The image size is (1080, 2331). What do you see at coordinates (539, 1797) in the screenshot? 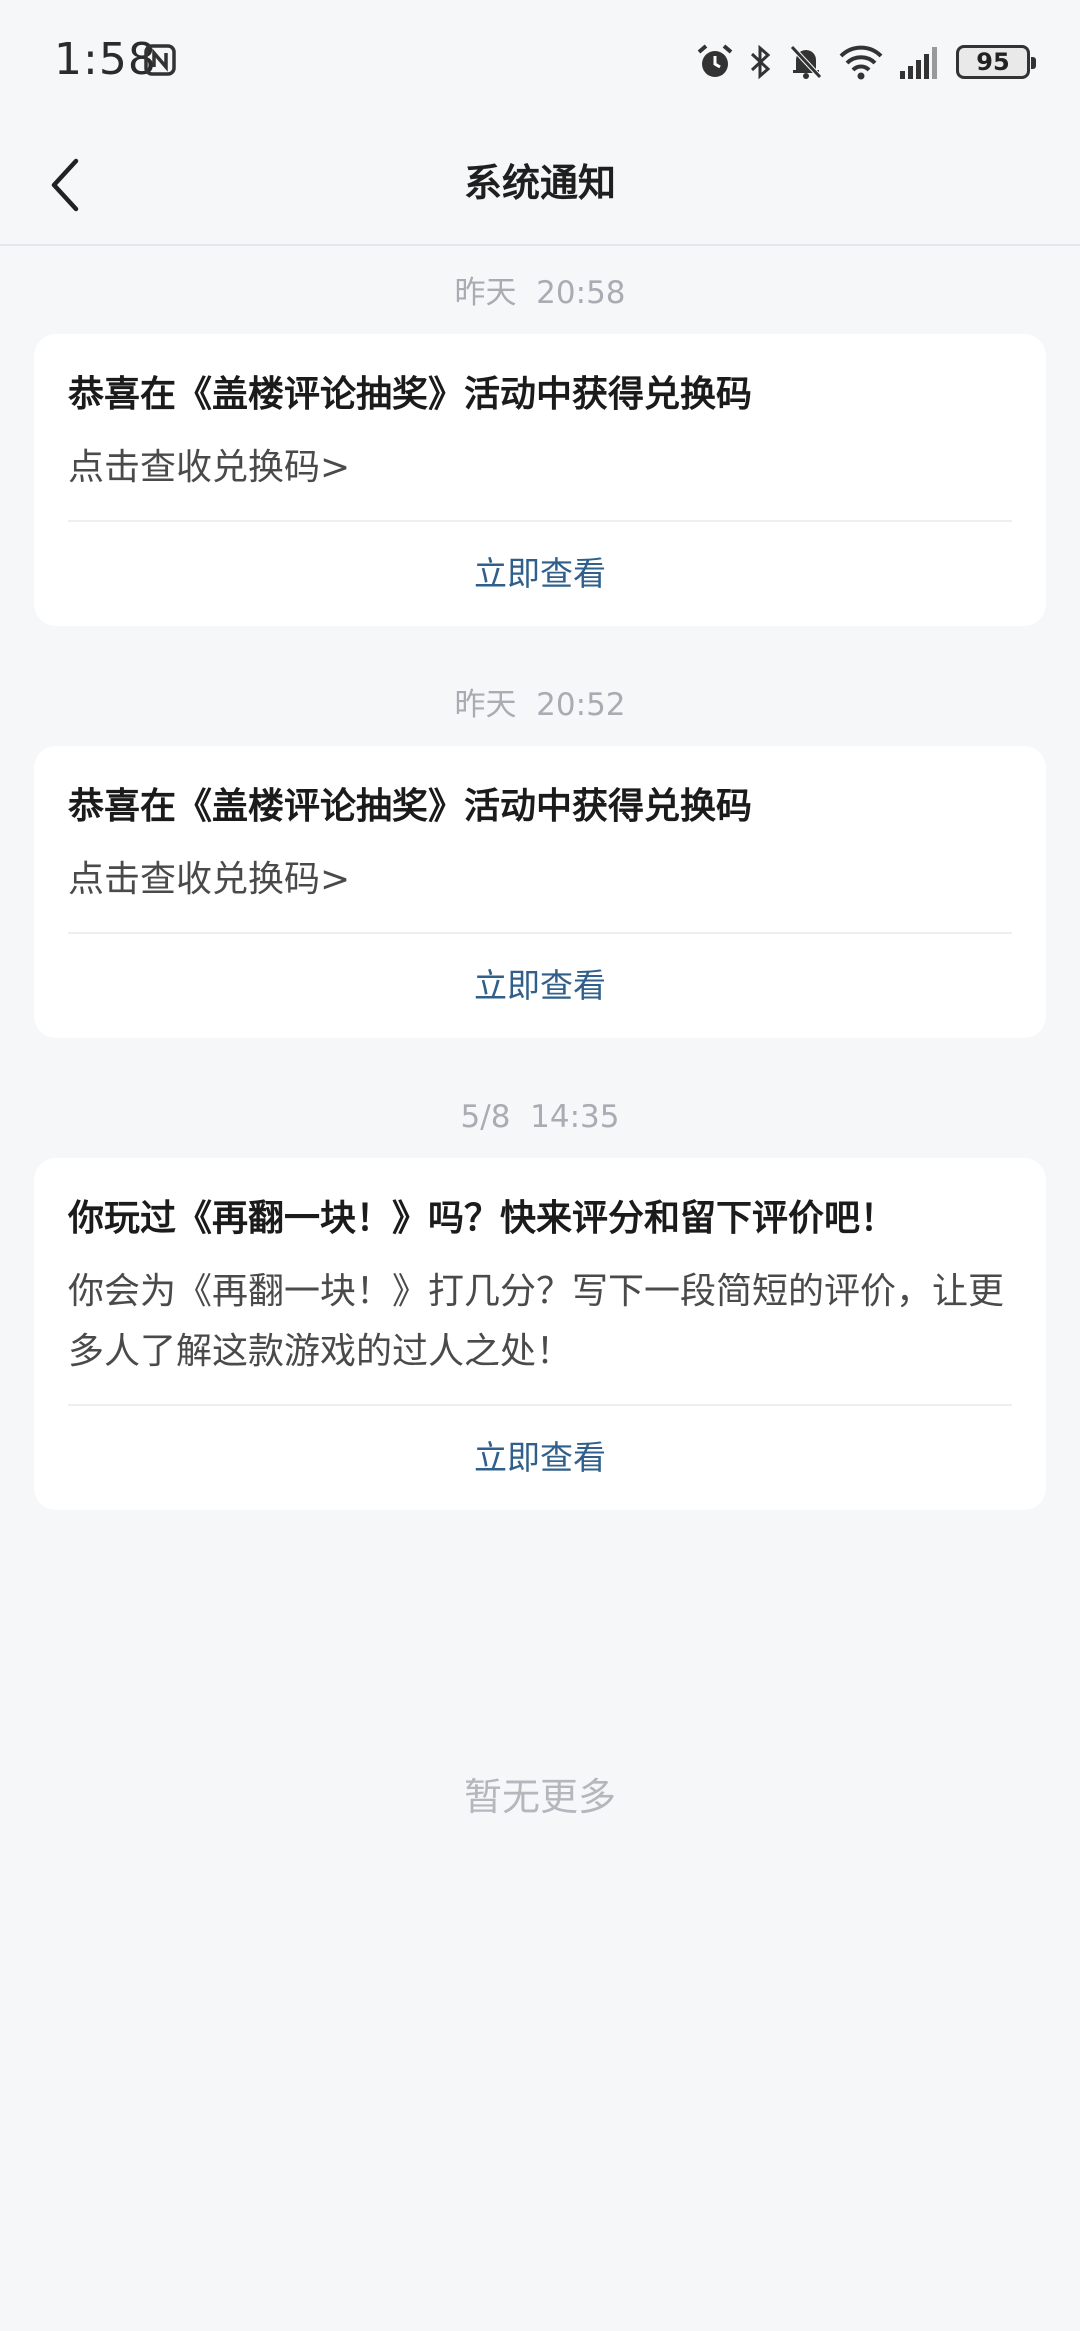
I see `no-more-label: 暂无更多` at bounding box center [539, 1797].